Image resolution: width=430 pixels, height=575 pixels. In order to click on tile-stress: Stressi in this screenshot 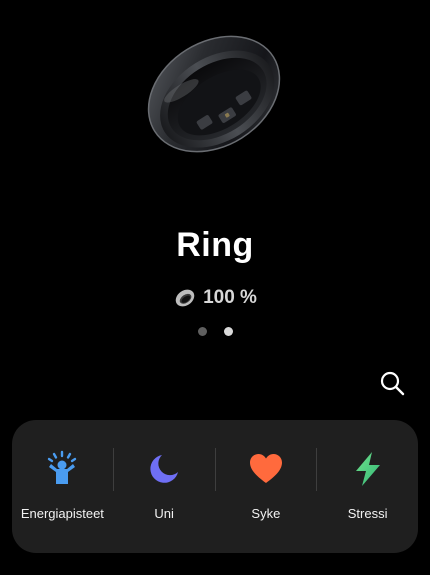, I will do `click(367, 486)`.